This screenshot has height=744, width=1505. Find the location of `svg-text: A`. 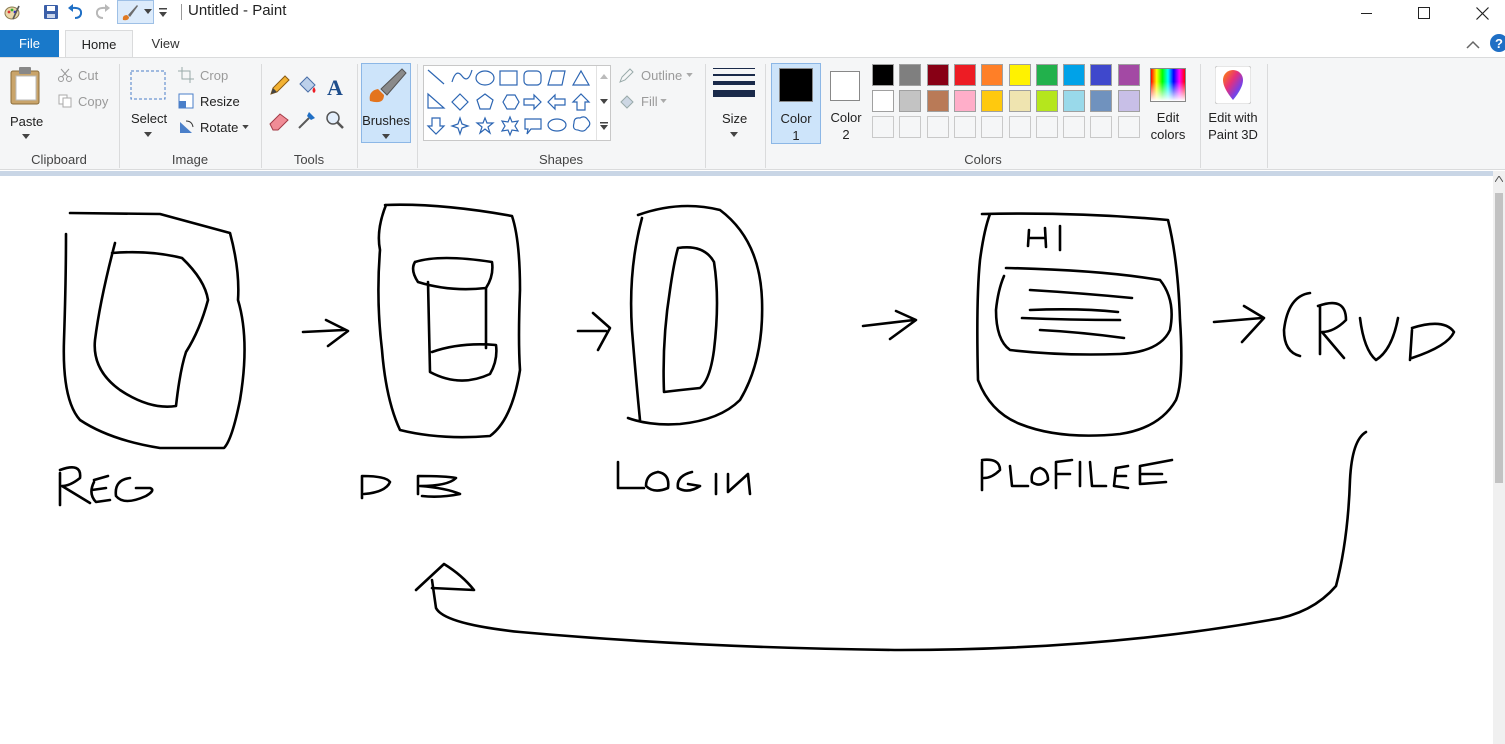

svg-text: A is located at coordinates (335, 86).